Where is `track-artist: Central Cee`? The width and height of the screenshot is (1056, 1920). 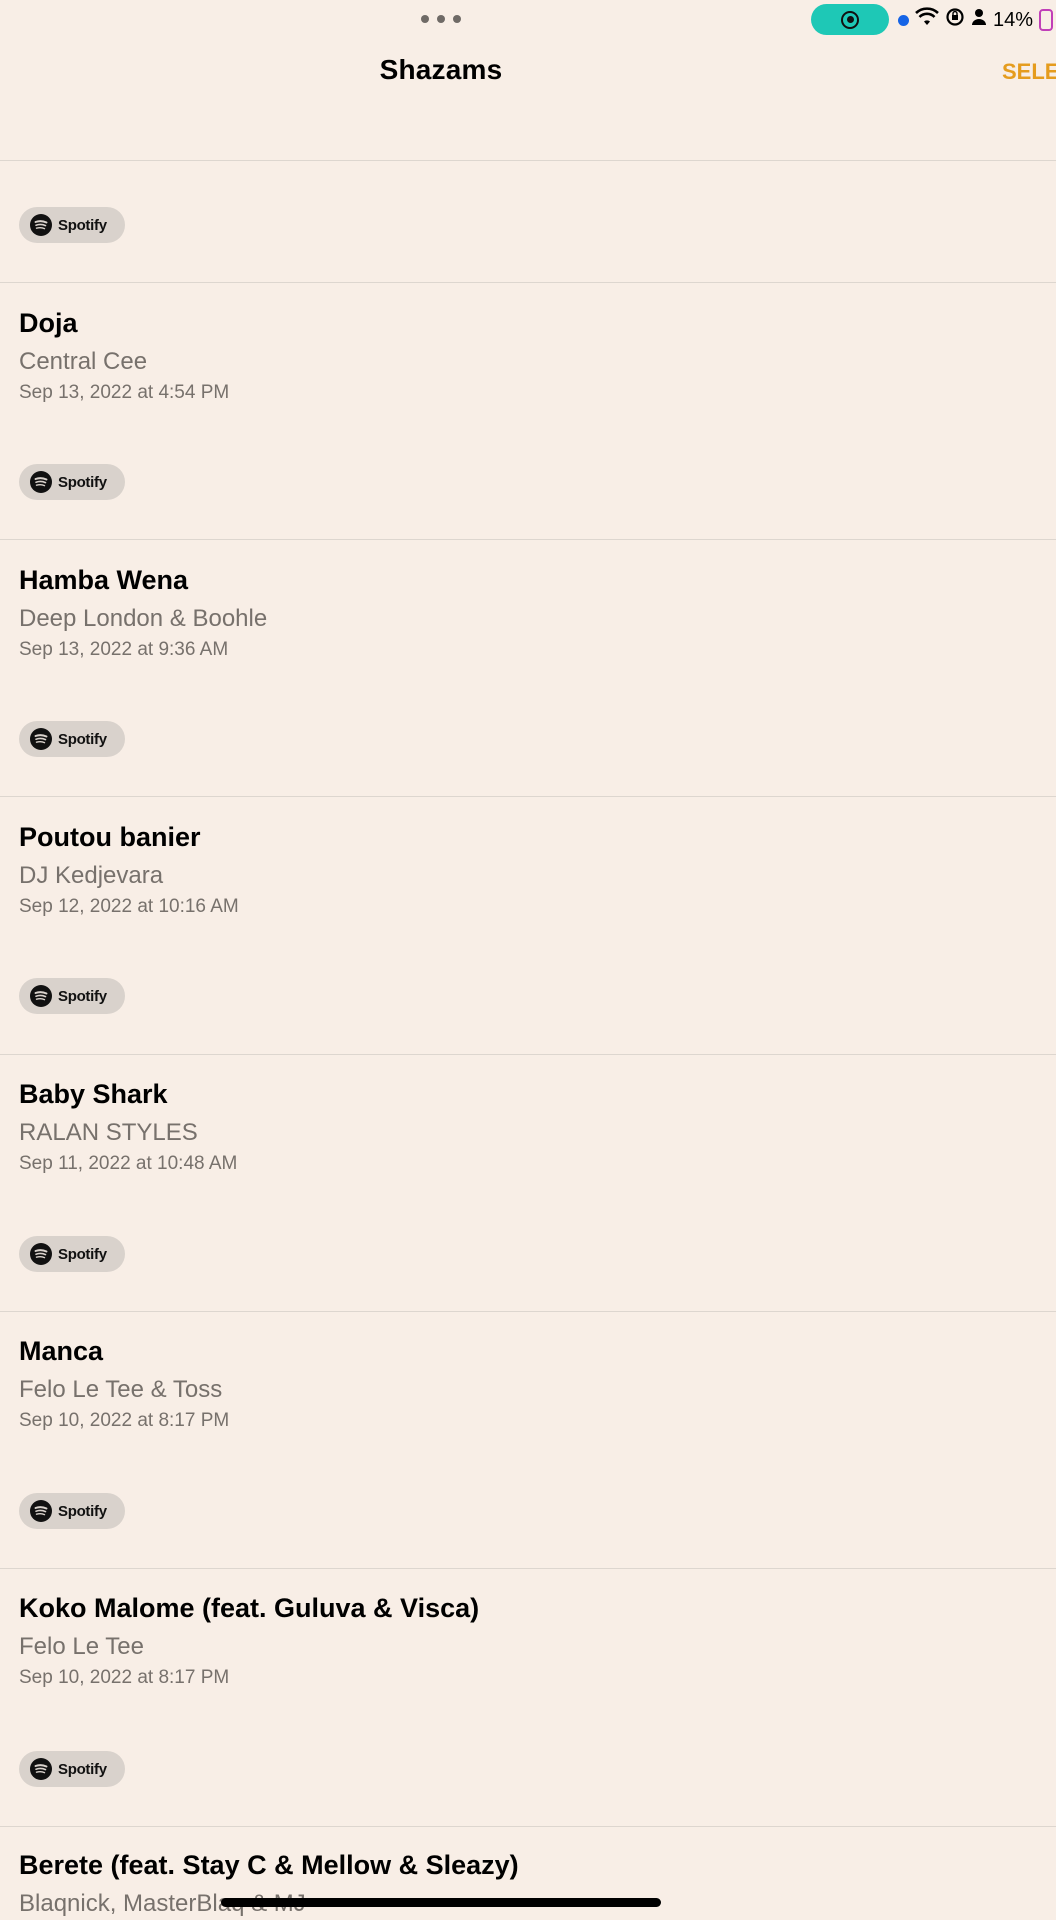 track-artist: Central Cee is located at coordinates (83, 361).